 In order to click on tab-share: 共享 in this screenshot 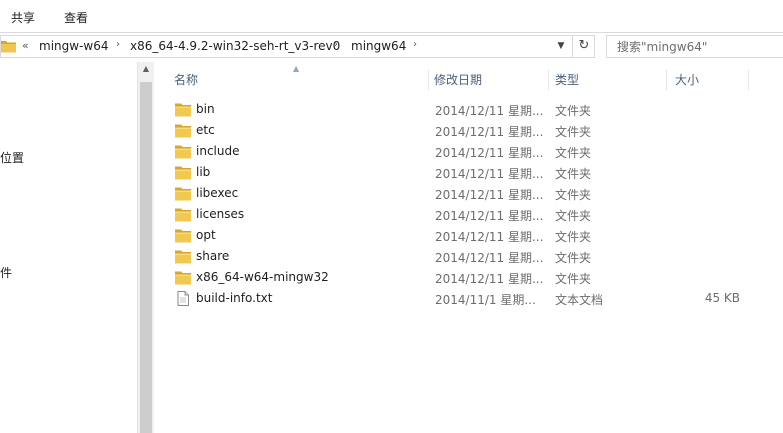, I will do `click(23, 17)`.